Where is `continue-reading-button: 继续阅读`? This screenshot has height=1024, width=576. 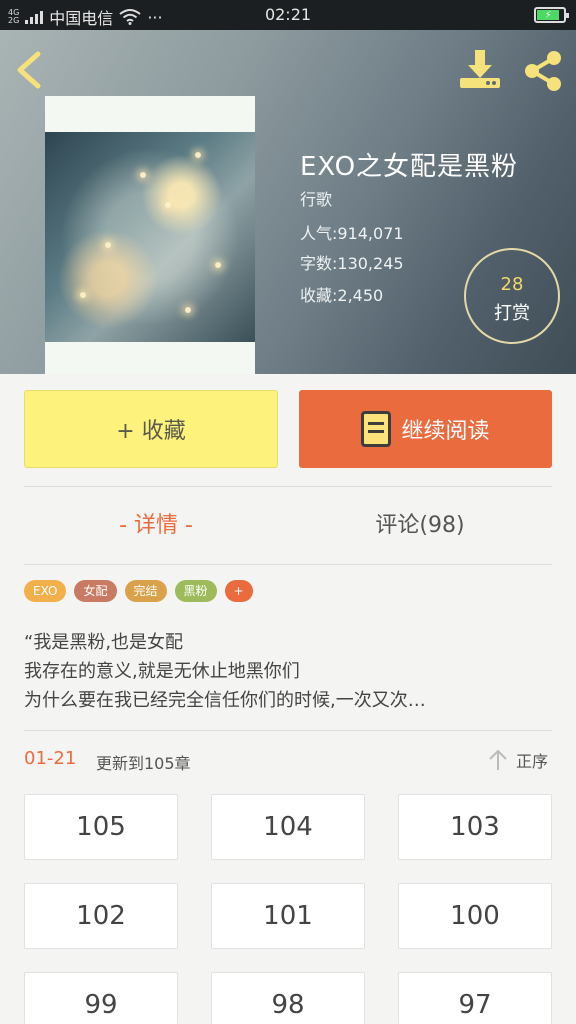 continue-reading-button: 继续阅读 is located at coordinates (425, 429).